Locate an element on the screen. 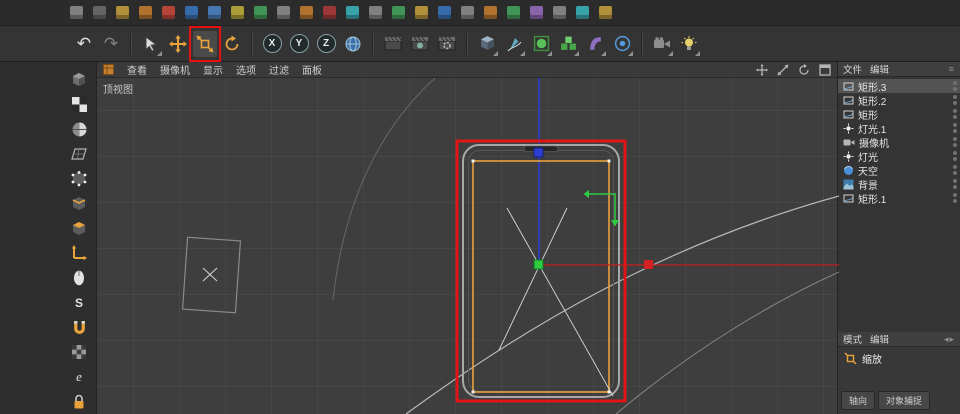  viewport-menu-filter: 过滤 is located at coordinates (279, 69).